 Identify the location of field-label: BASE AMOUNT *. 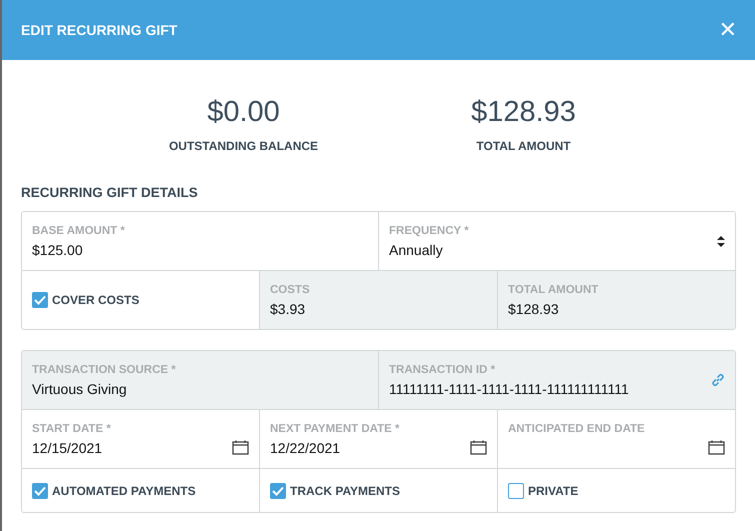
(79, 231).